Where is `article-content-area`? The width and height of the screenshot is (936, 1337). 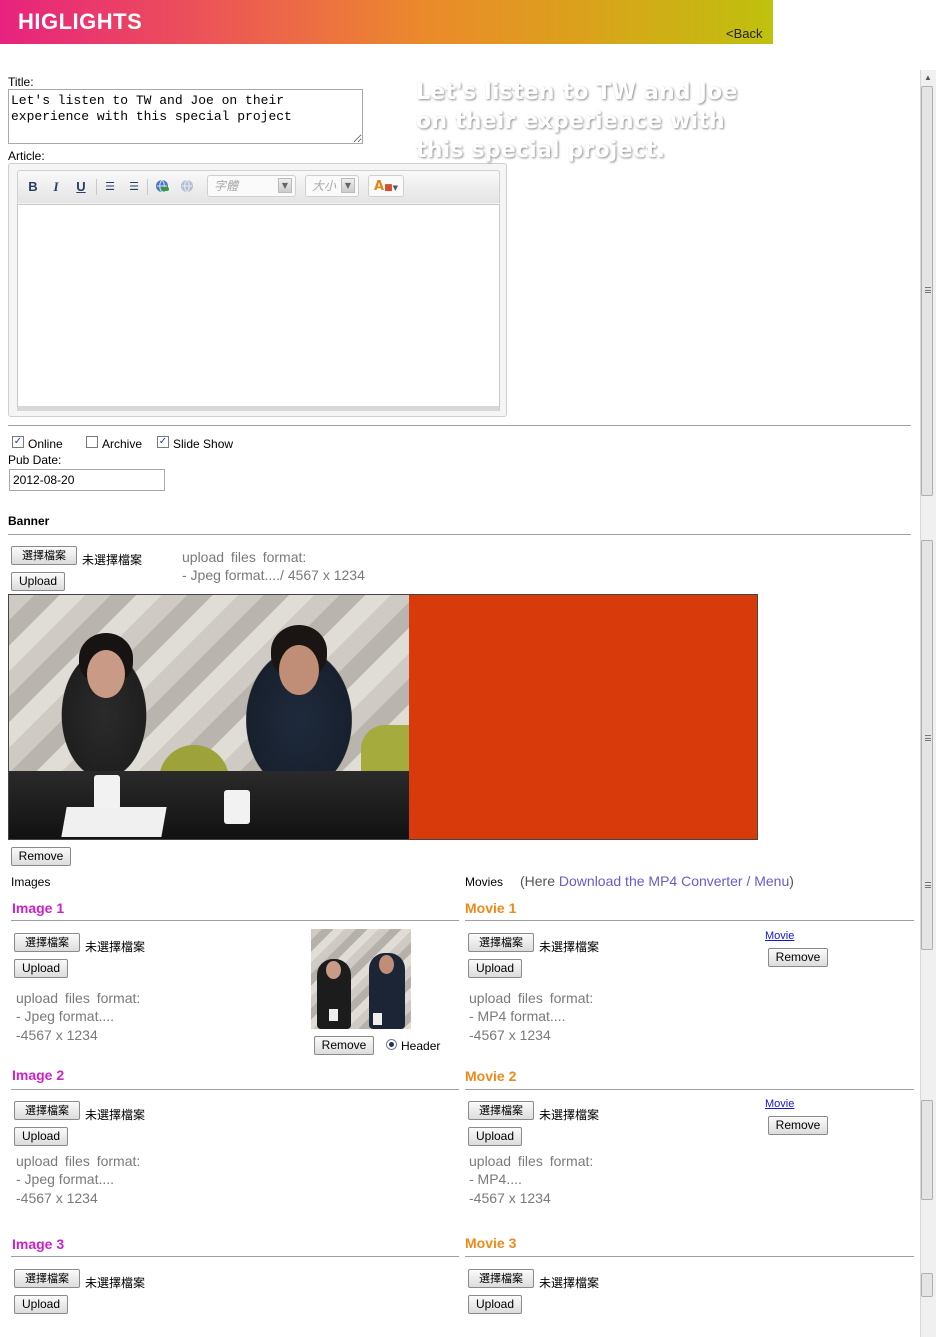 article-content-area is located at coordinates (258, 307).